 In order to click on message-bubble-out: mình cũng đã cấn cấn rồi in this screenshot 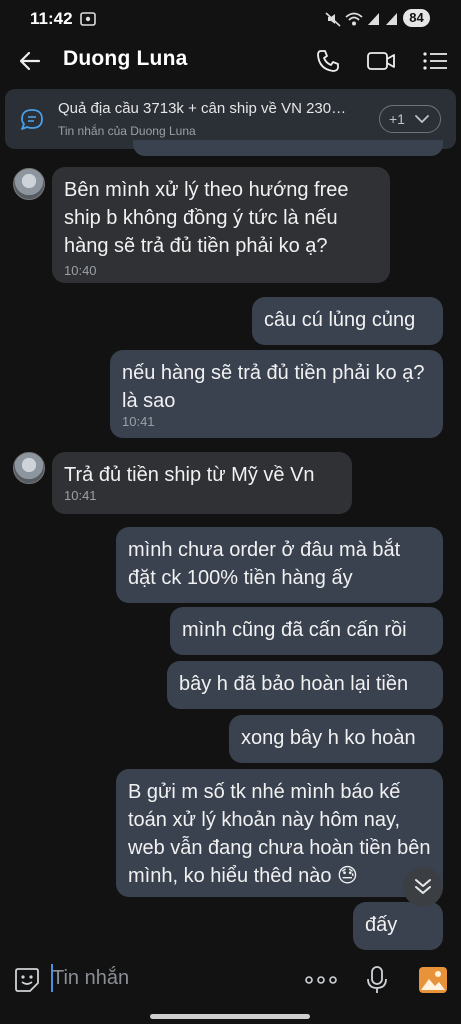, I will do `click(306, 631)`.